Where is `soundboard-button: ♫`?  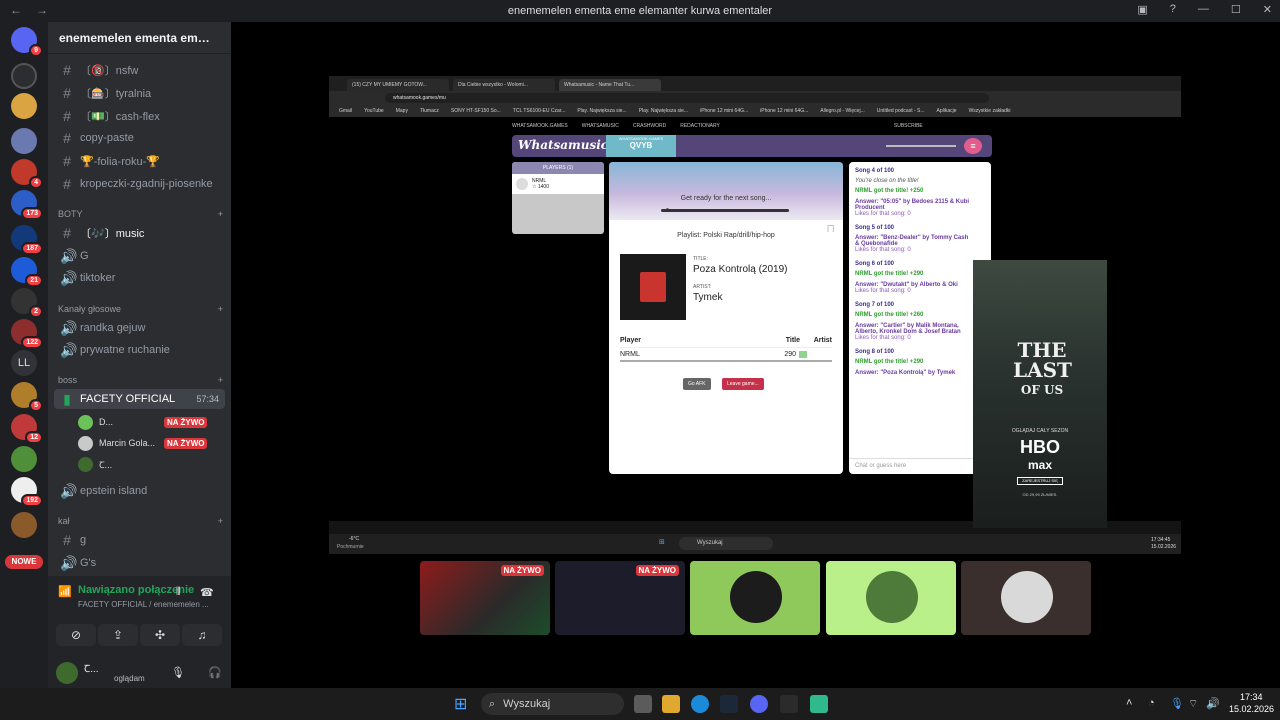 soundboard-button: ♫ is located at coordinates (202, 635).